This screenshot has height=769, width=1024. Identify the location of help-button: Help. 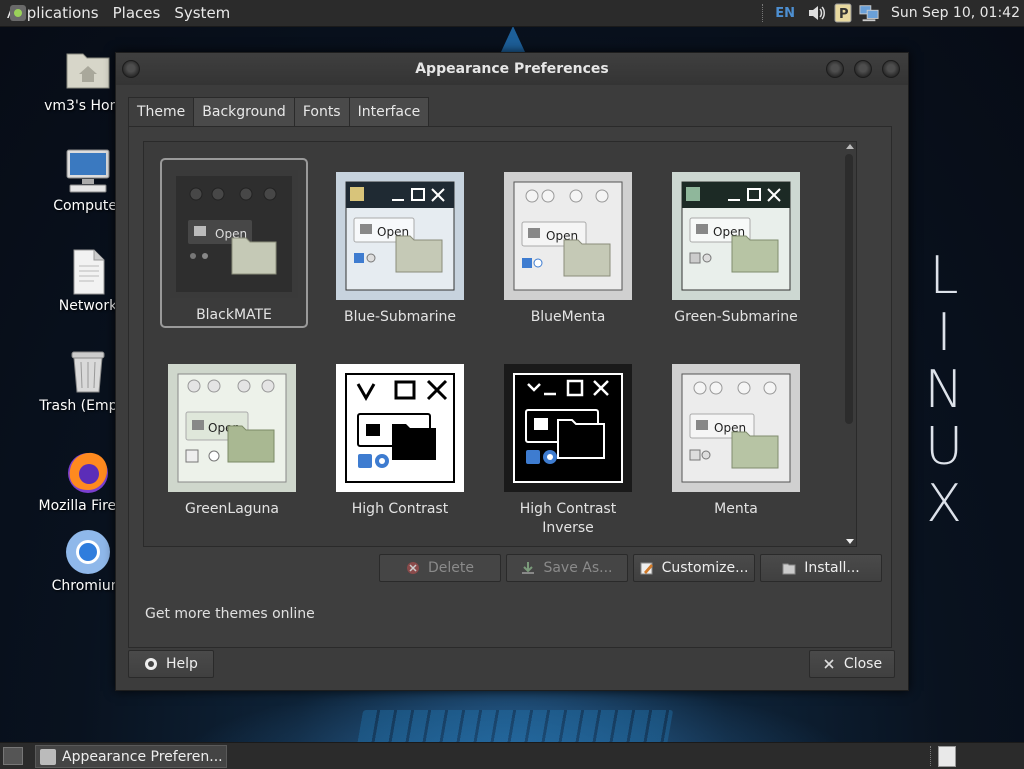
(171, 664).